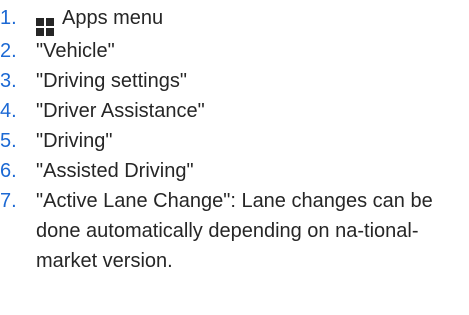 This screenshot has width=469, height=315. Describe the element at coordinates (228, 81) in the screenshot. I see `step-3: 3. "Driving settings"` at that location.